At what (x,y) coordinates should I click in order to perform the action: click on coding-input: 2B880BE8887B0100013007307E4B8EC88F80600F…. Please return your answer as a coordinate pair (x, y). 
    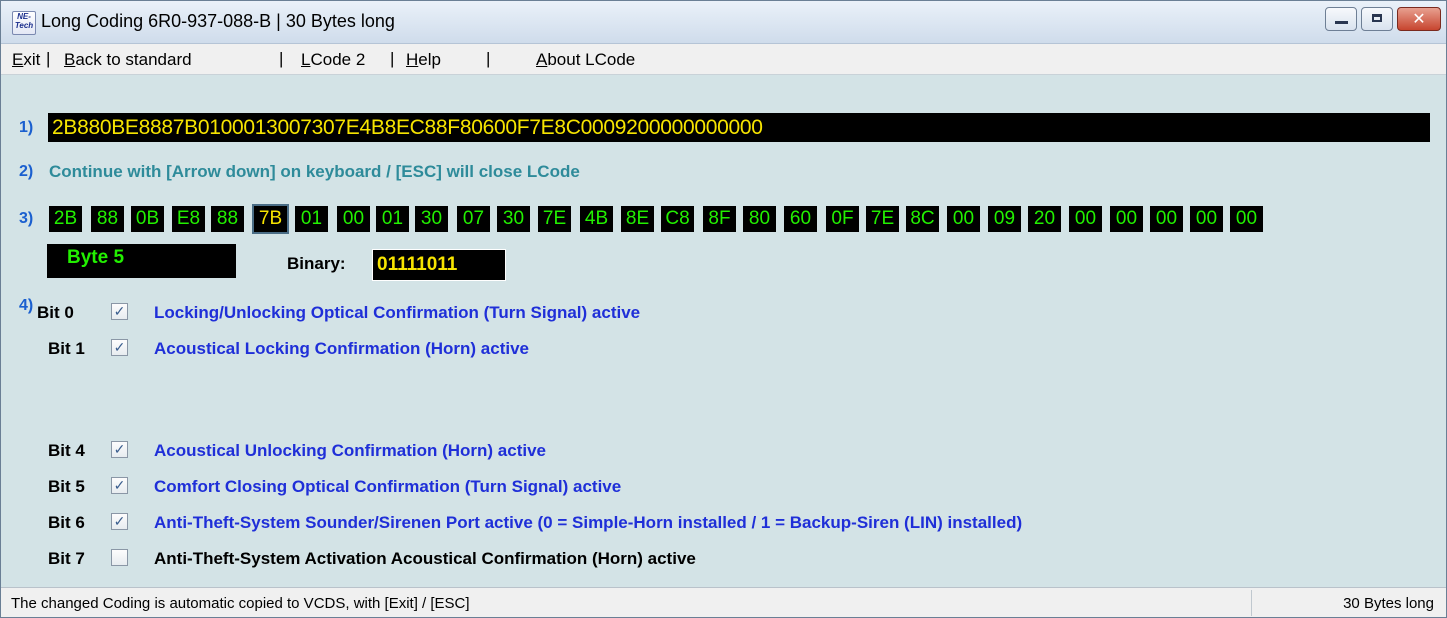
    Looking at the image, I should click on (739, 127).